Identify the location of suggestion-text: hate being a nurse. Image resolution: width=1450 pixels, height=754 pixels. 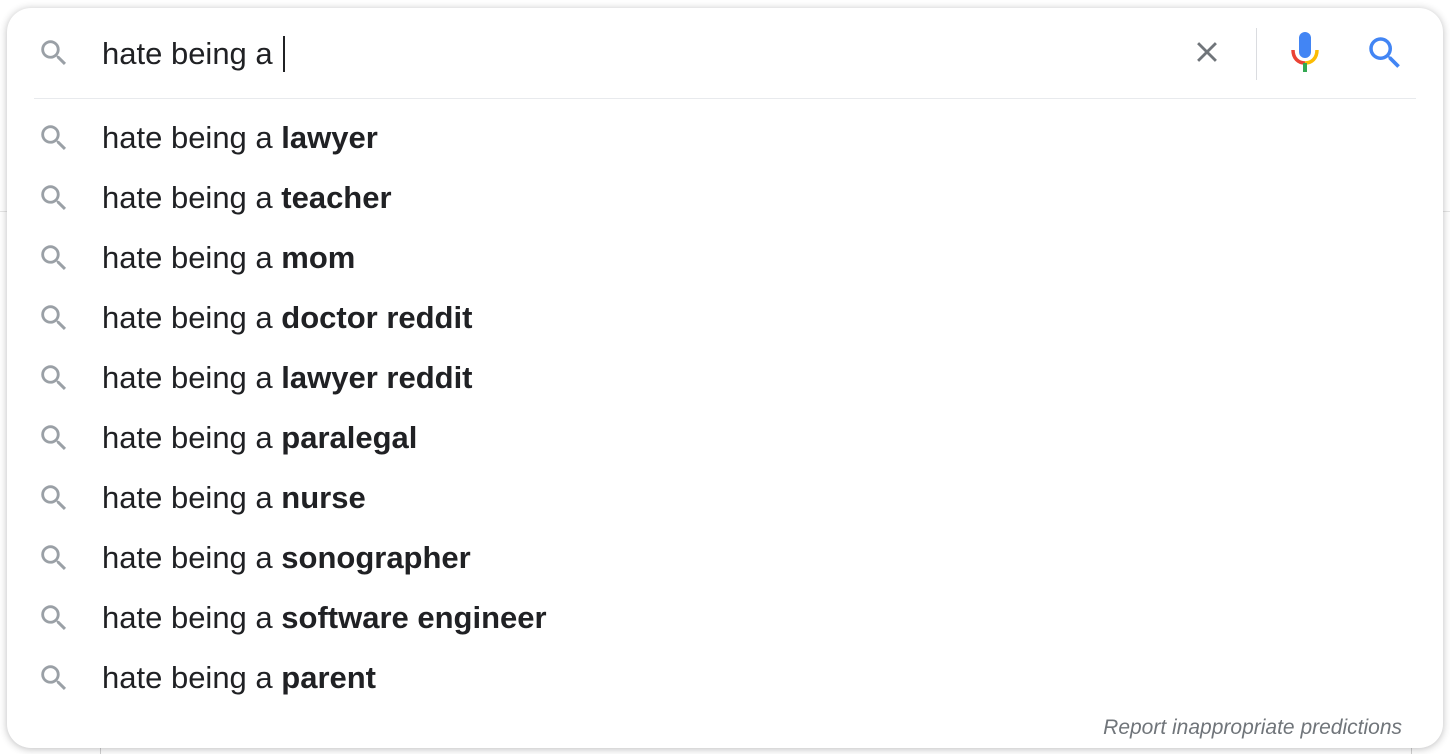
(234, 498).